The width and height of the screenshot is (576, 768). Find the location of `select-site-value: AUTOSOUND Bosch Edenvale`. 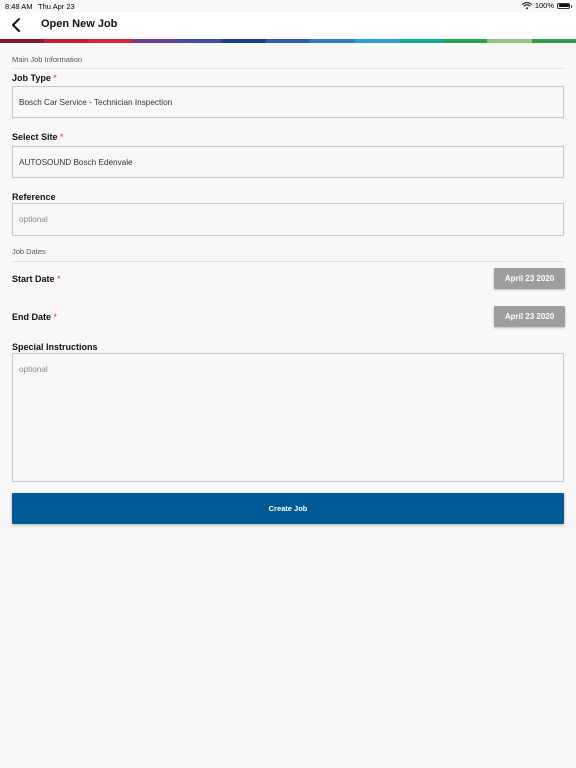

select-site-value: AUTOSOUND Bosch Edenvale is located at coordinates (76, 162).